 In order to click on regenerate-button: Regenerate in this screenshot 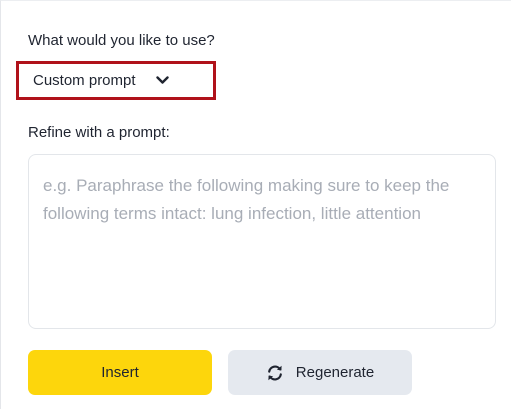, I will do `click(320, 372)`.